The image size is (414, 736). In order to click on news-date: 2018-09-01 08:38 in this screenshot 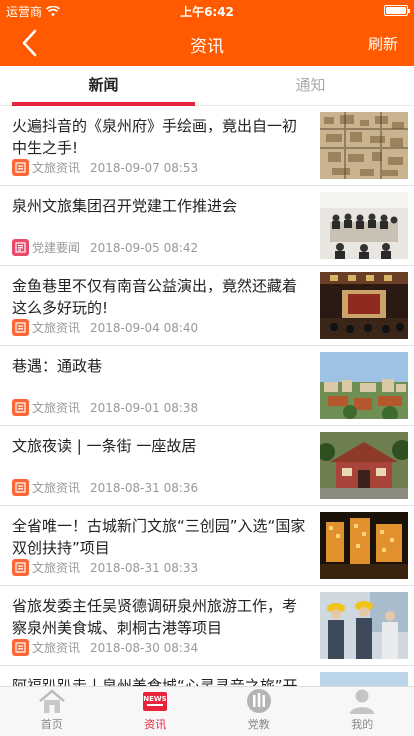, I will do `click(144, 407)`.